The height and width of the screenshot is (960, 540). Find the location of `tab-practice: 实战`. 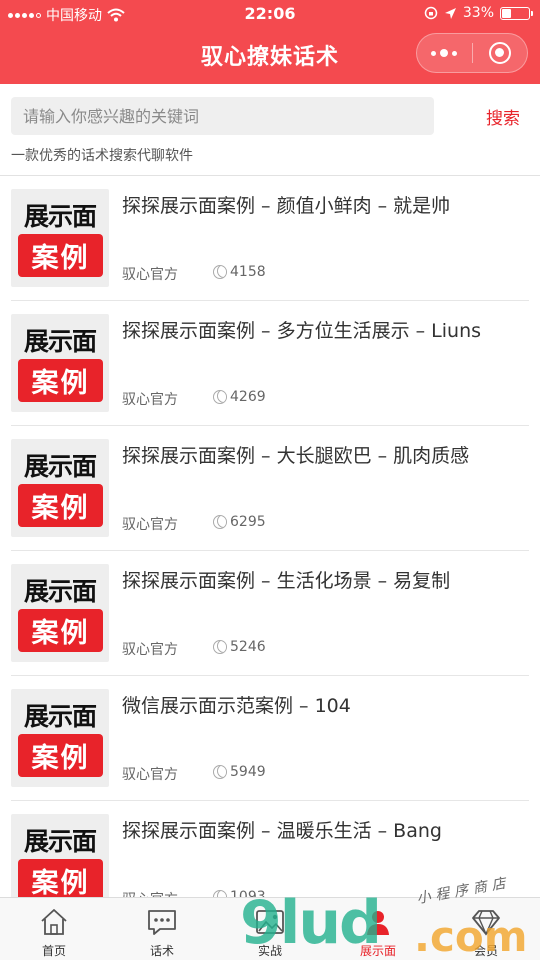

tab-practice: 实战 is located at coordinates (270, 929).